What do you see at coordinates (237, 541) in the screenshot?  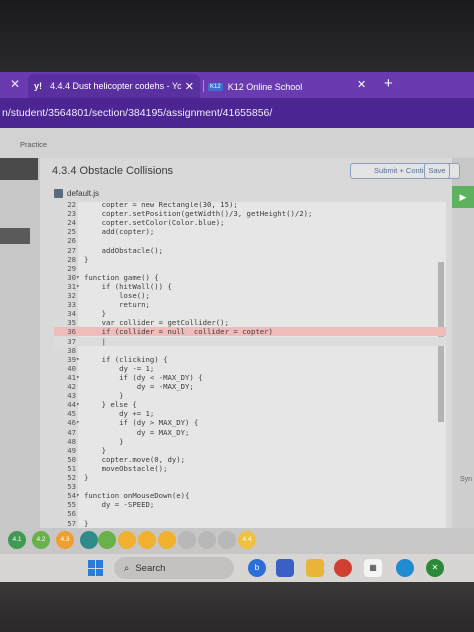 I see `lesson-progress-bar: 4.1 4.2 4.3 4.4` at bounding box center [237, 541].